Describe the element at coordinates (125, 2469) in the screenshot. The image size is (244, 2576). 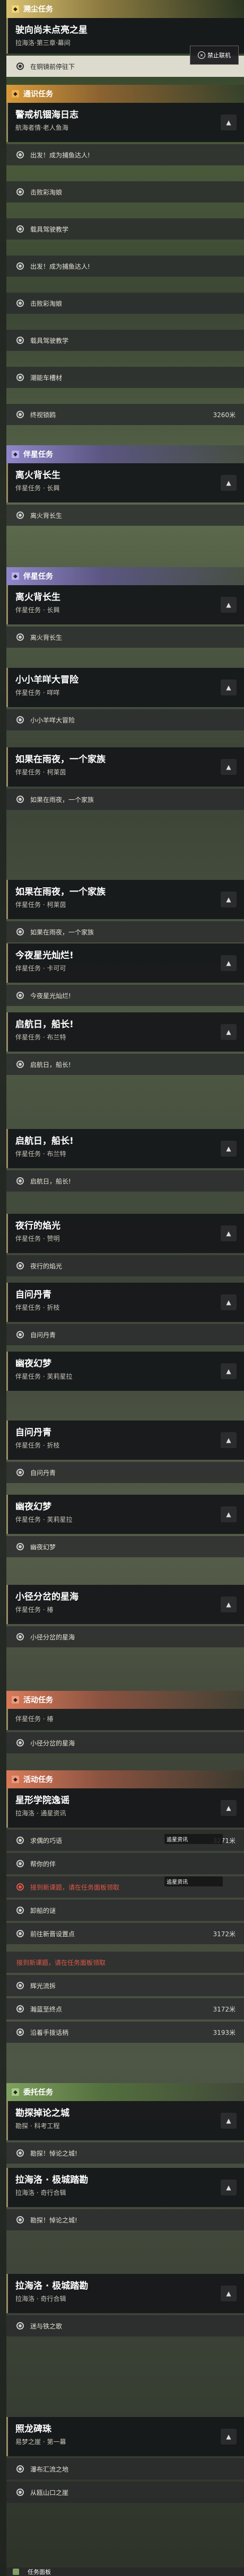
I see `quest-step: 瀑布汇流之地` at that location.